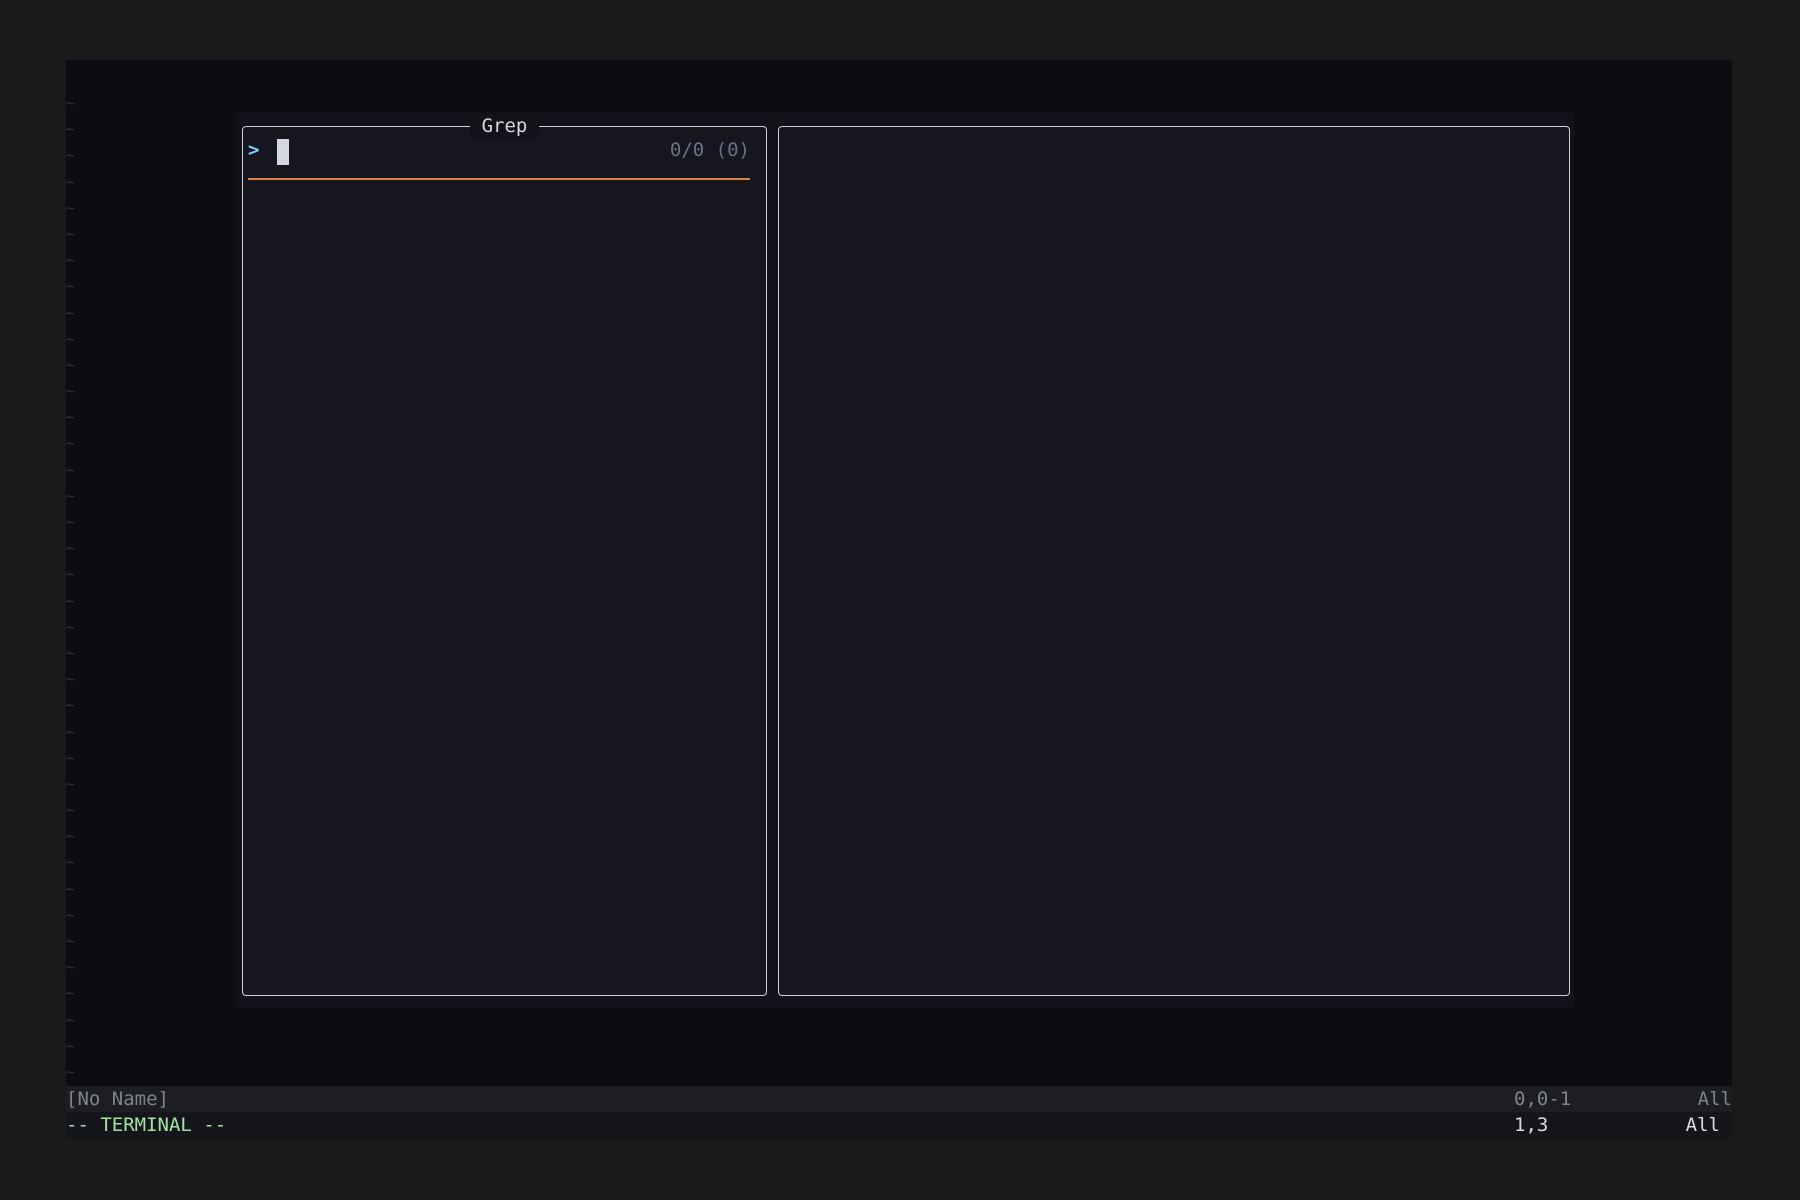  What do you see at coordinates (504, 126) in the screenshot?
I see `picker-title: Grep` at bounding box center [504, 126].